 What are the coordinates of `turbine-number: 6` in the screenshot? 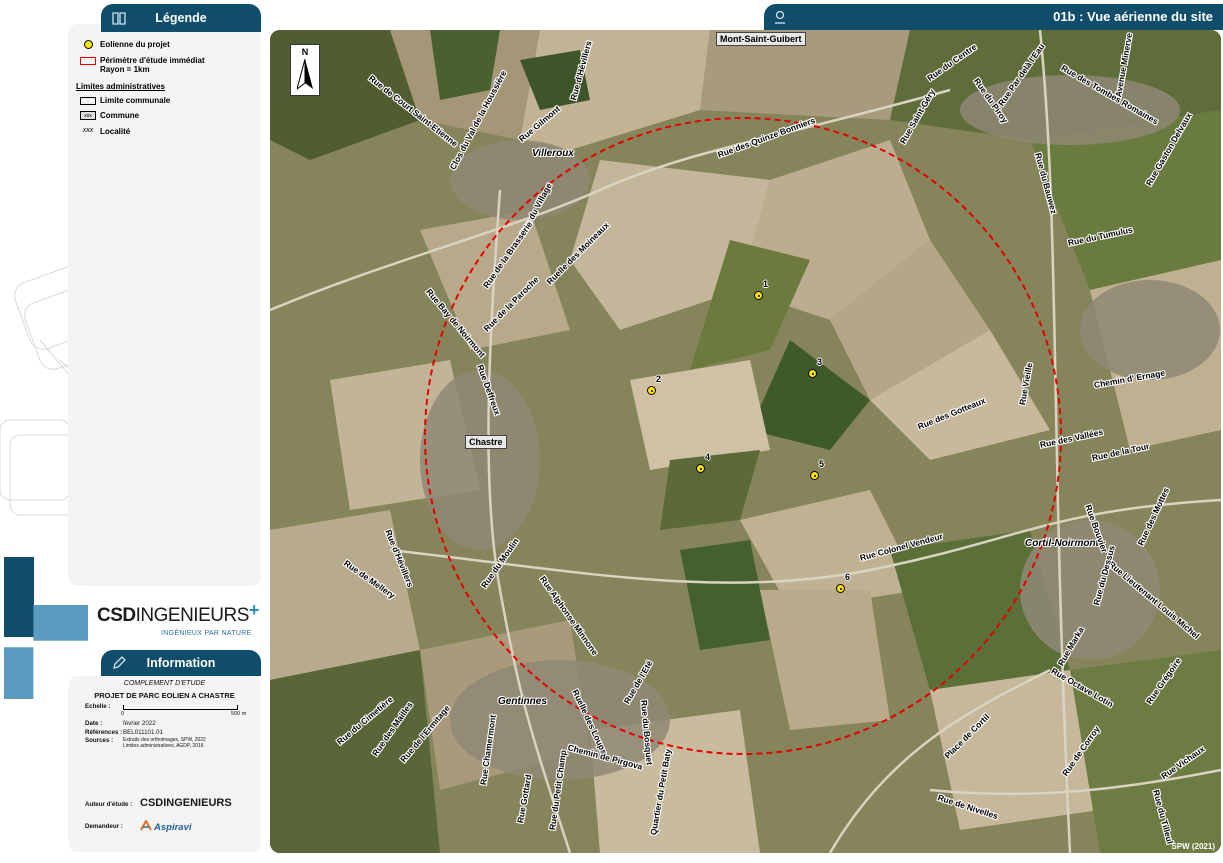 It's located at (848, 577).